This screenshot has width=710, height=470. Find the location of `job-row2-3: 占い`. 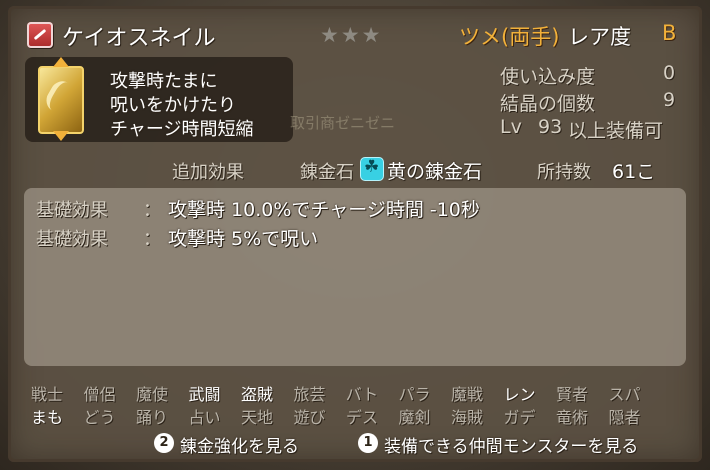

job-row2-3: 占い is located at coordinates (204, 417).